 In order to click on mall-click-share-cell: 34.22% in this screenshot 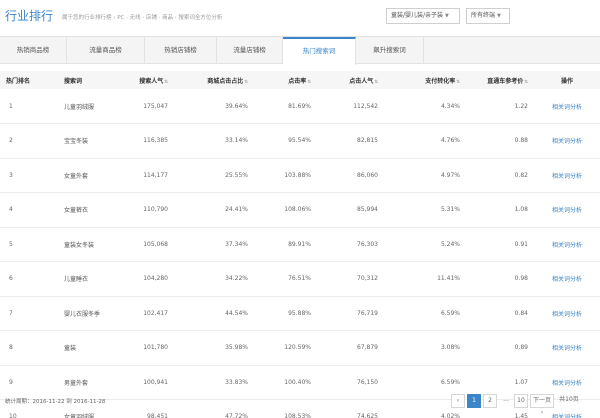, I will do `click(236, 279)`.